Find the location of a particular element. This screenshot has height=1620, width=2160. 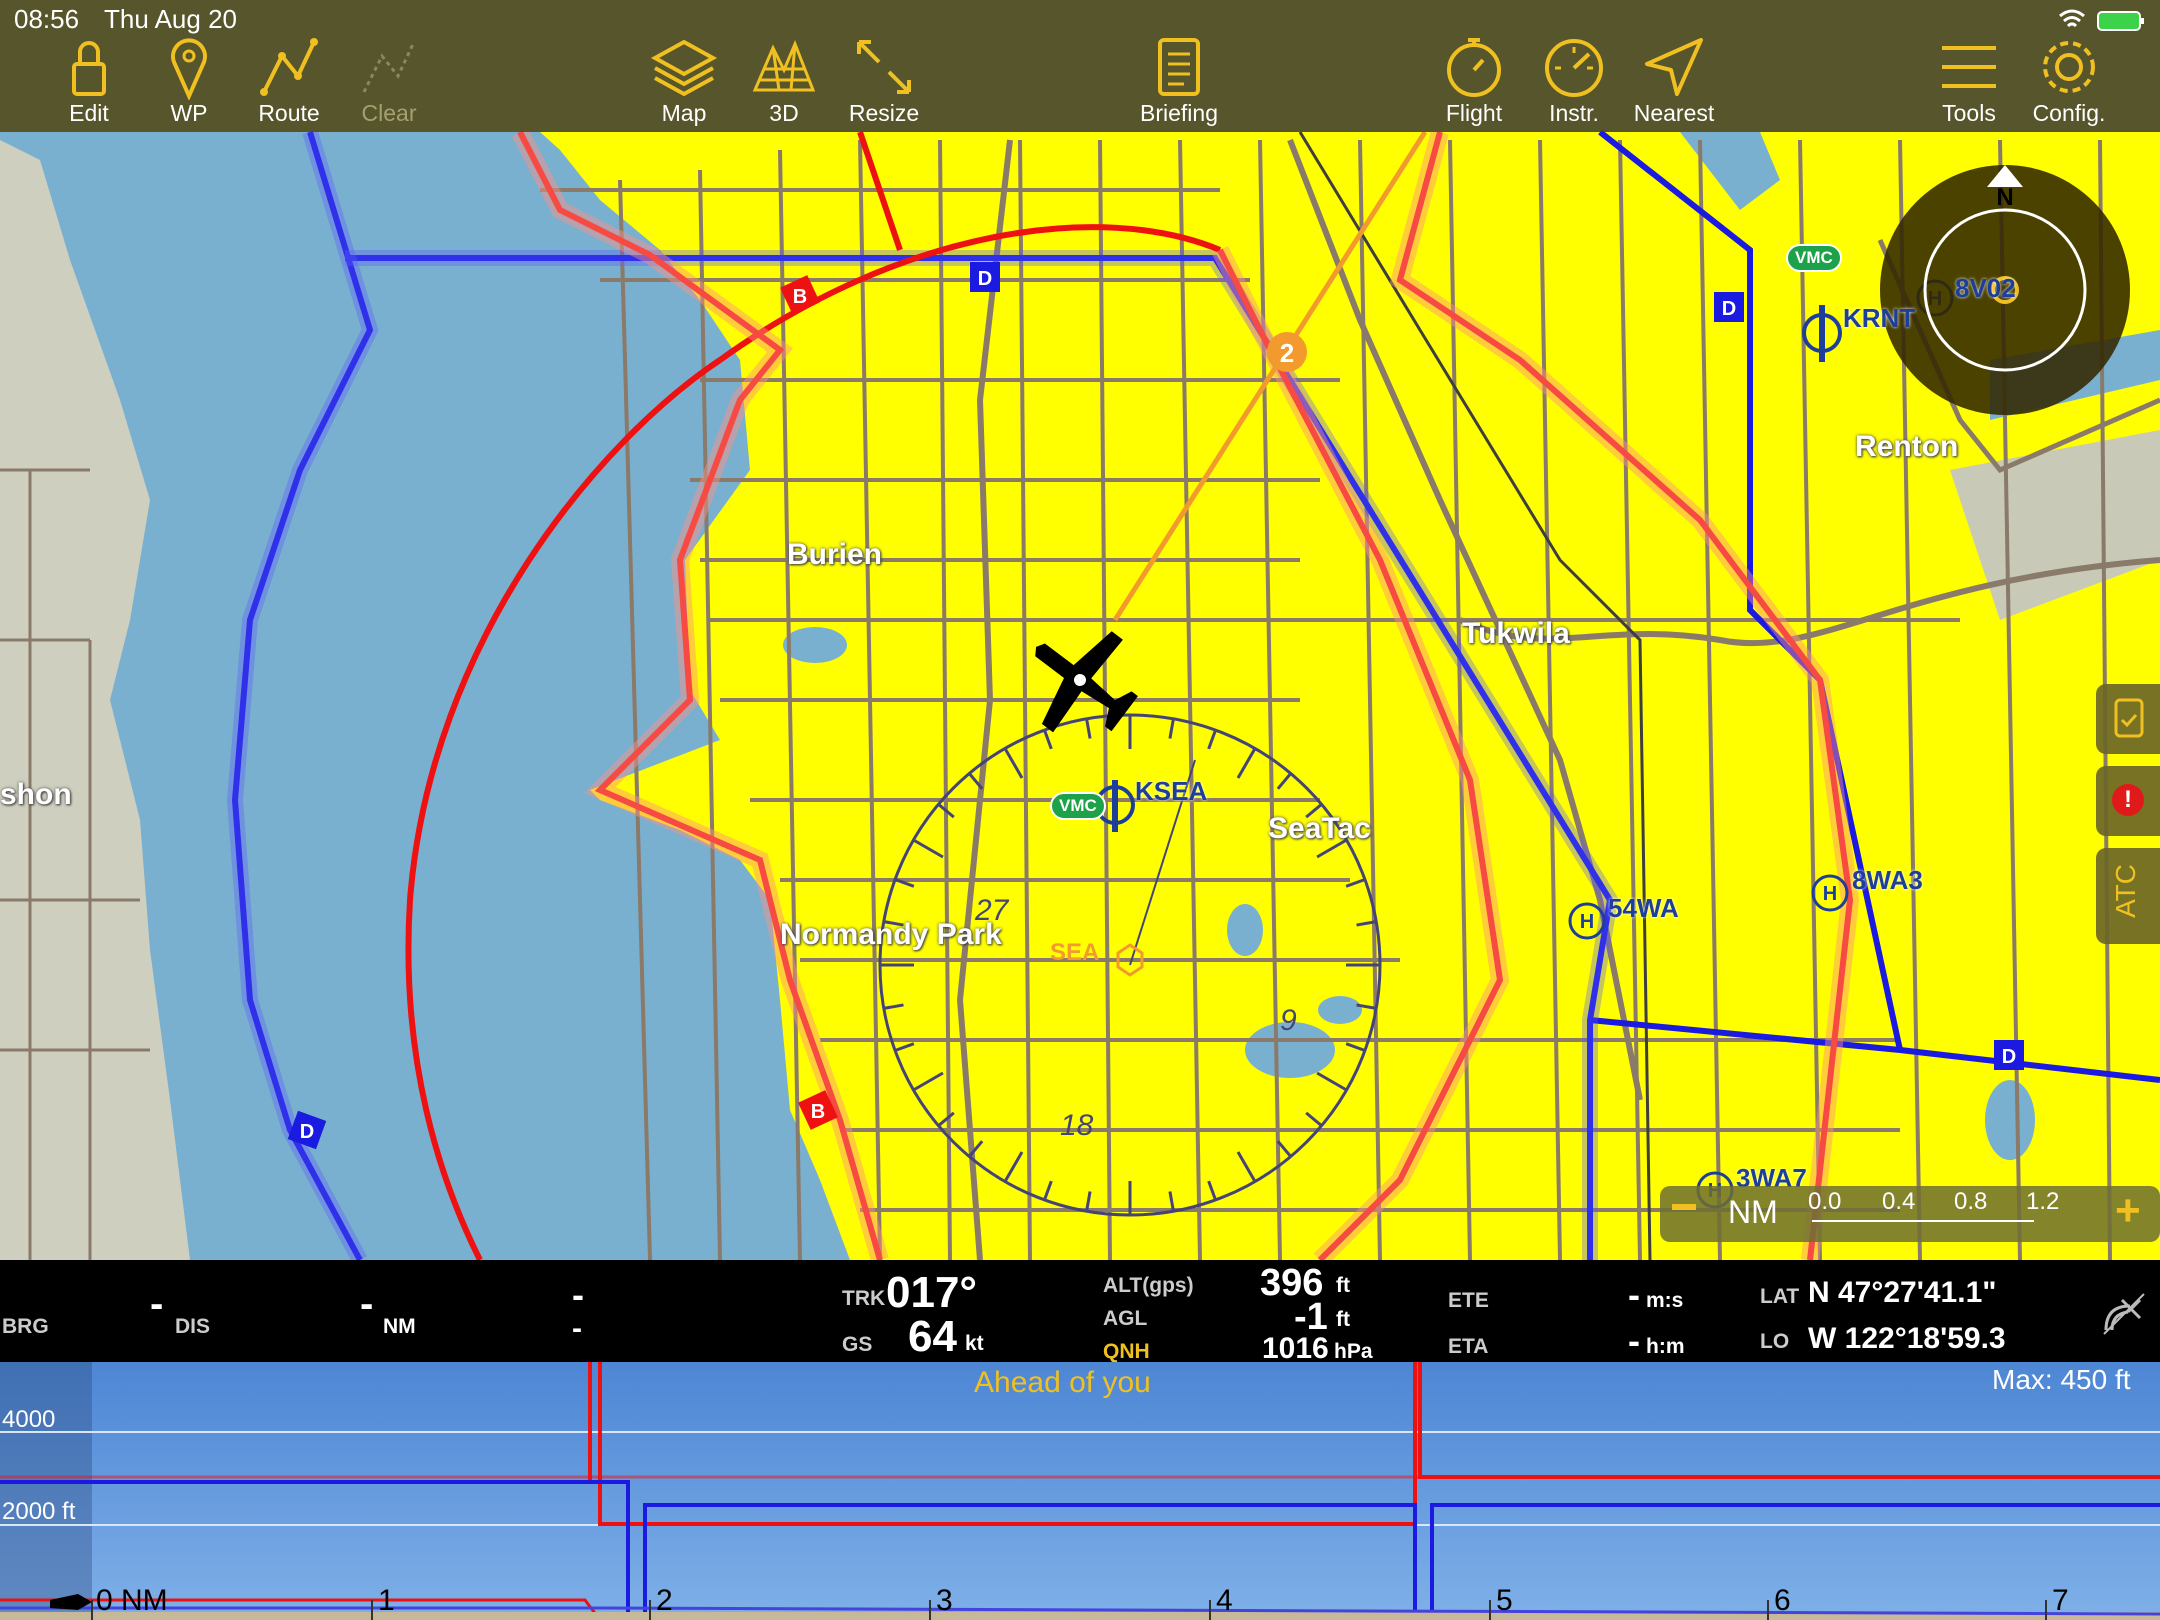

agl-label: AGL is located at coordinates (1125, 1318).